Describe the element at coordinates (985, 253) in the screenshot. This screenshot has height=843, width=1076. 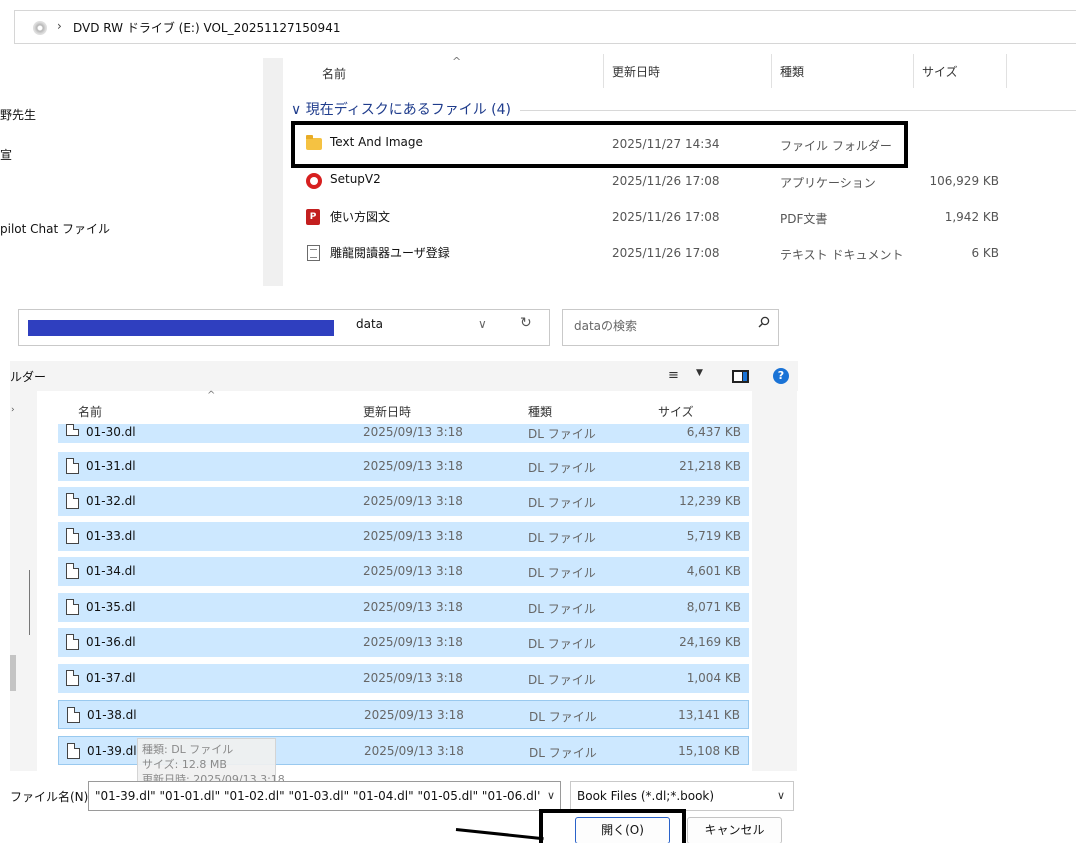
I see `file-size: 6 KB` at that location.